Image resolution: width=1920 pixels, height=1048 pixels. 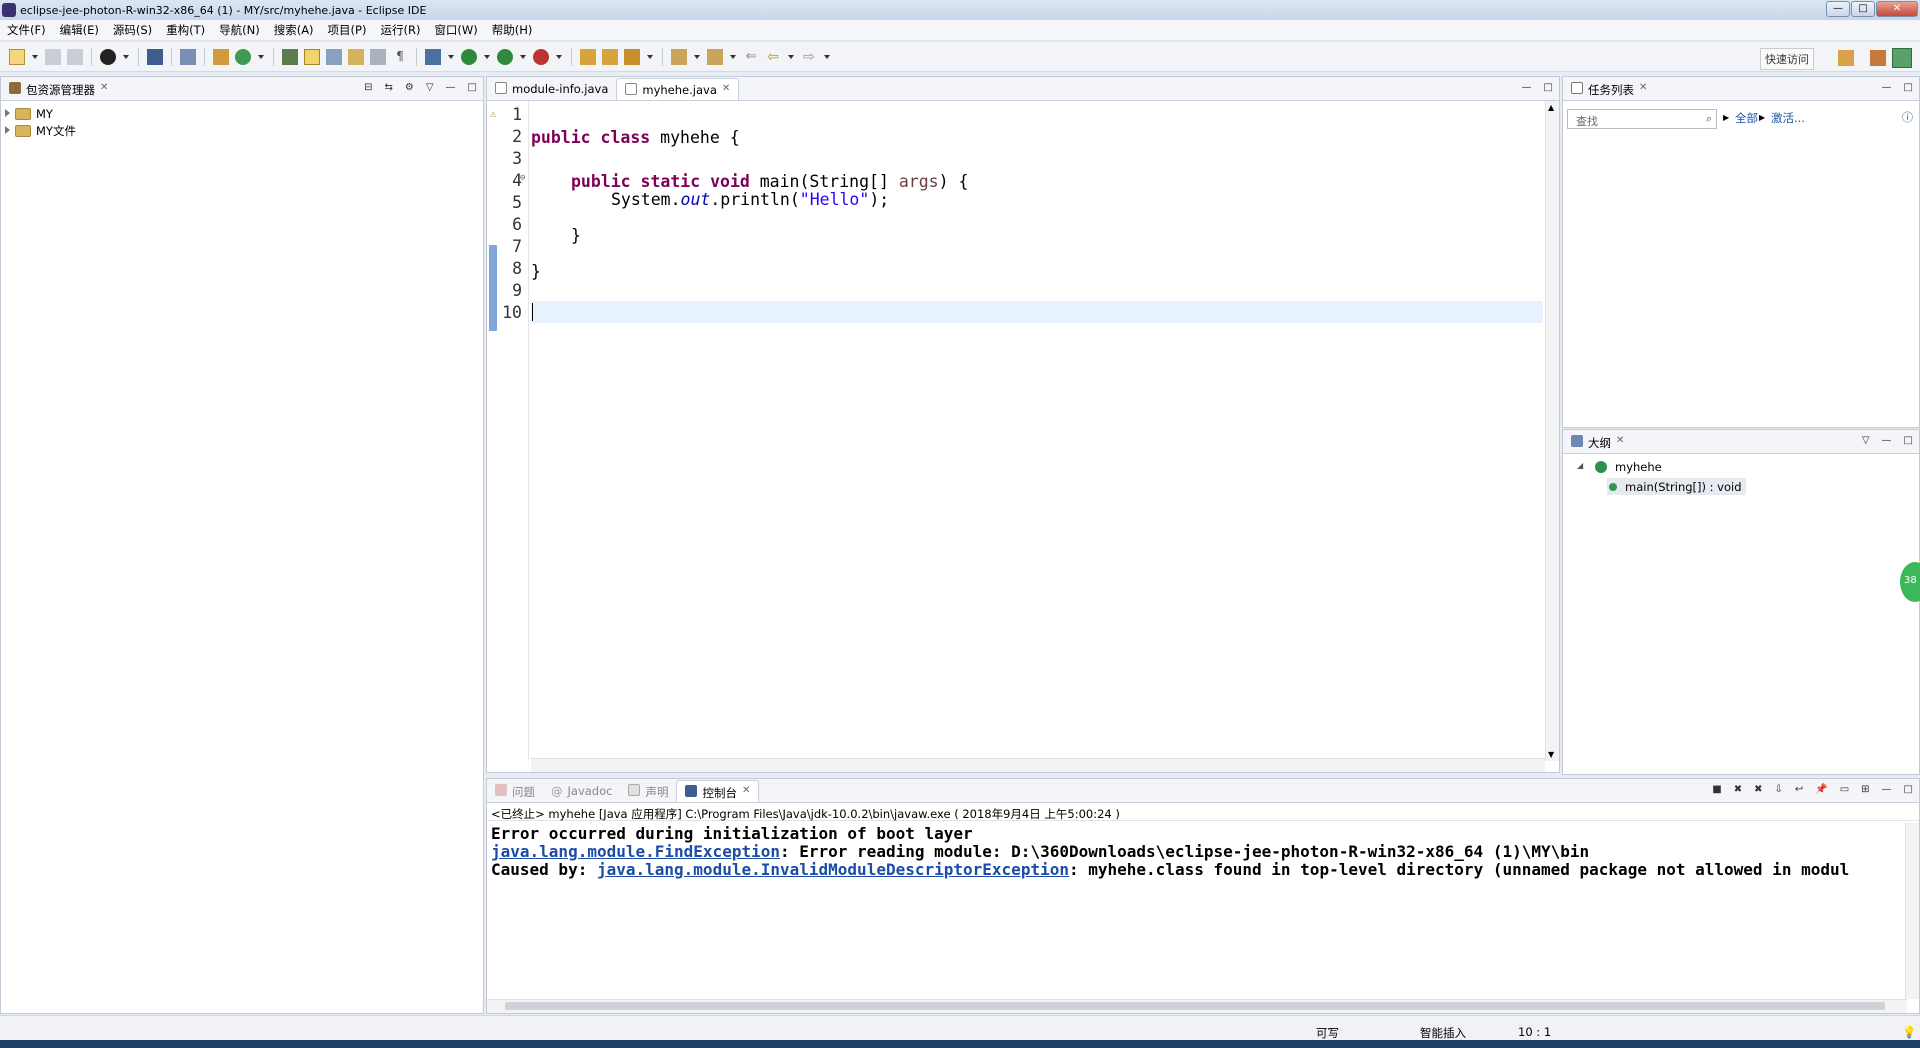 I want to click on open-console-icon: ⊞, so click(x=1865, y=789).